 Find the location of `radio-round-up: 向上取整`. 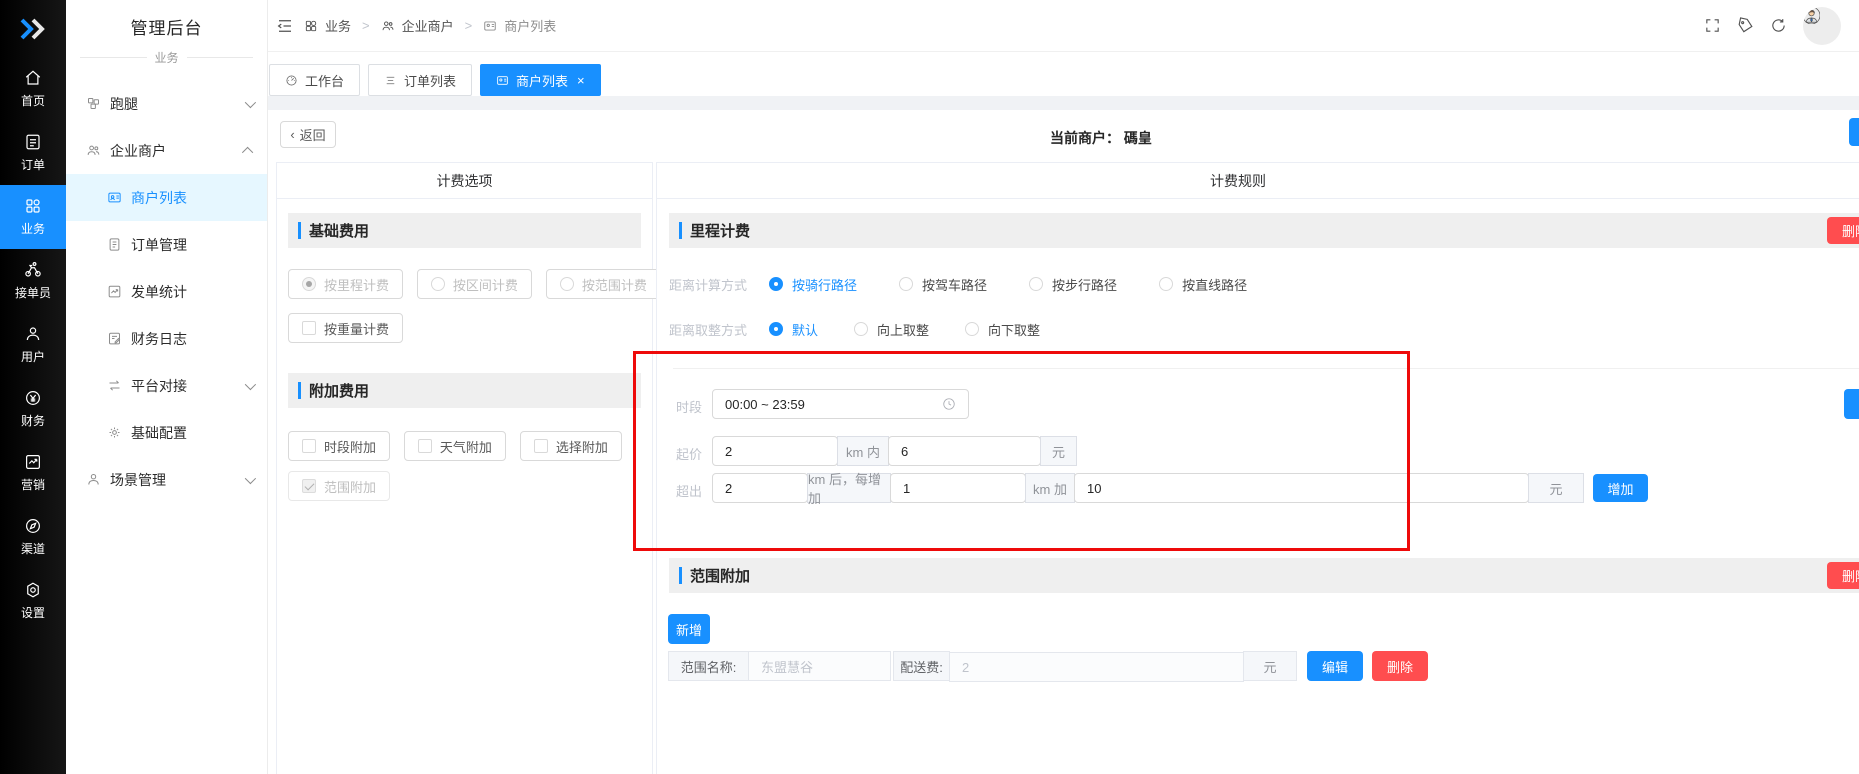

radio-round-up: 向上取整 is located at coordinates (891, 329).